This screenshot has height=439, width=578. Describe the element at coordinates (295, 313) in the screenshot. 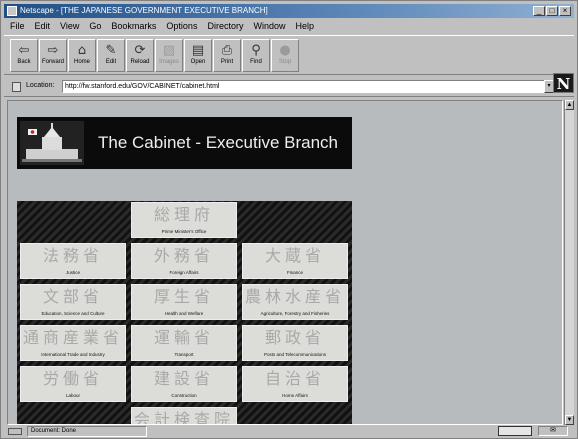

I see `ministry-name: Agriculture, Forestry and Fisheries` at that location.